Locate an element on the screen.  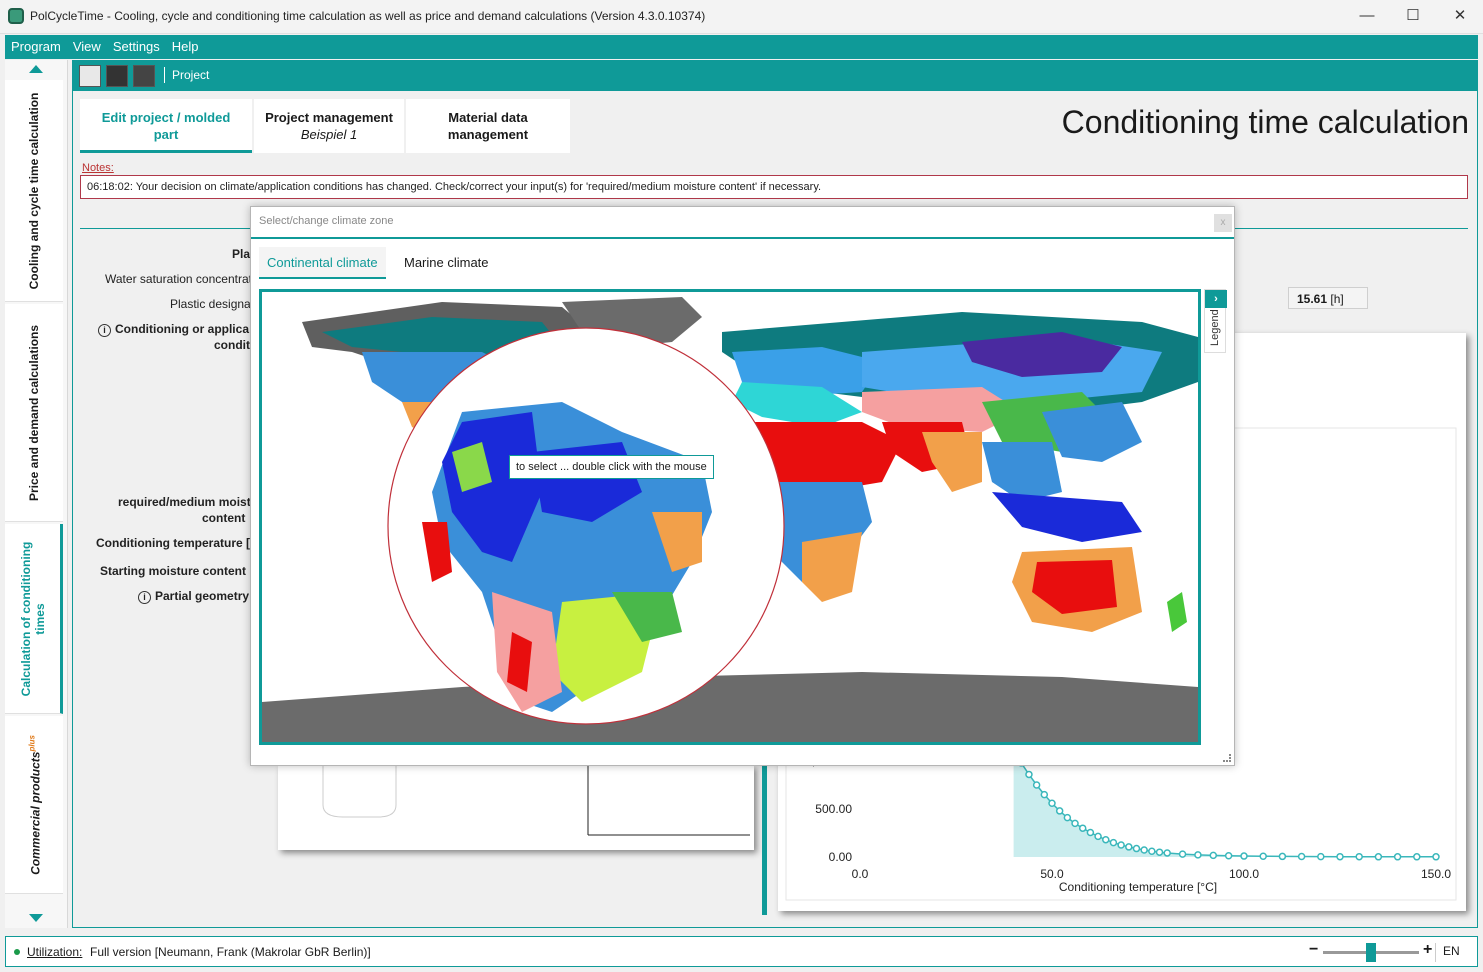
conditioning-application-text: Conditioning or applica is located at coordinates (182, 329).